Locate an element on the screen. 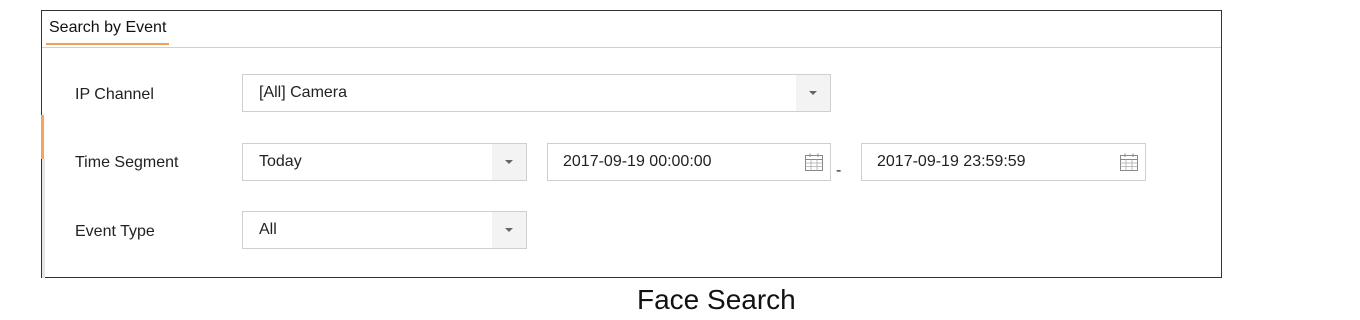  ip-channel-select: [All] Camera is located at coordinates (536, 93).